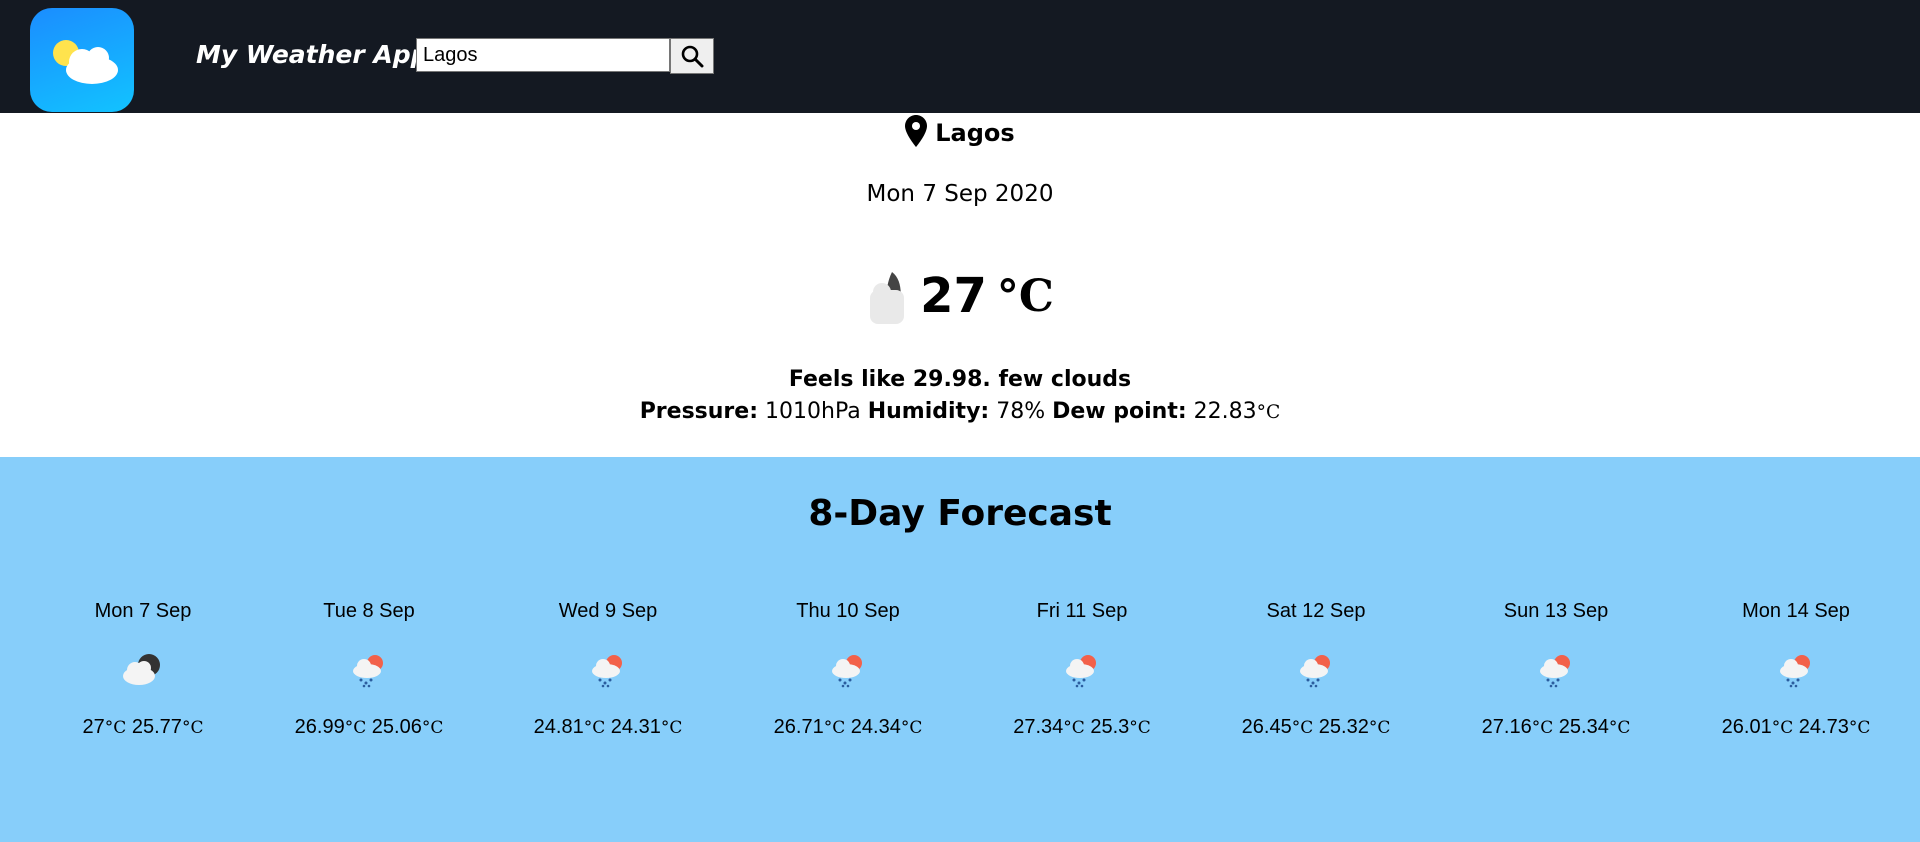 The height and width of the screenshot is (842, 1920). I want to click on dew-point-value: 22.83, so click(1225, 411).